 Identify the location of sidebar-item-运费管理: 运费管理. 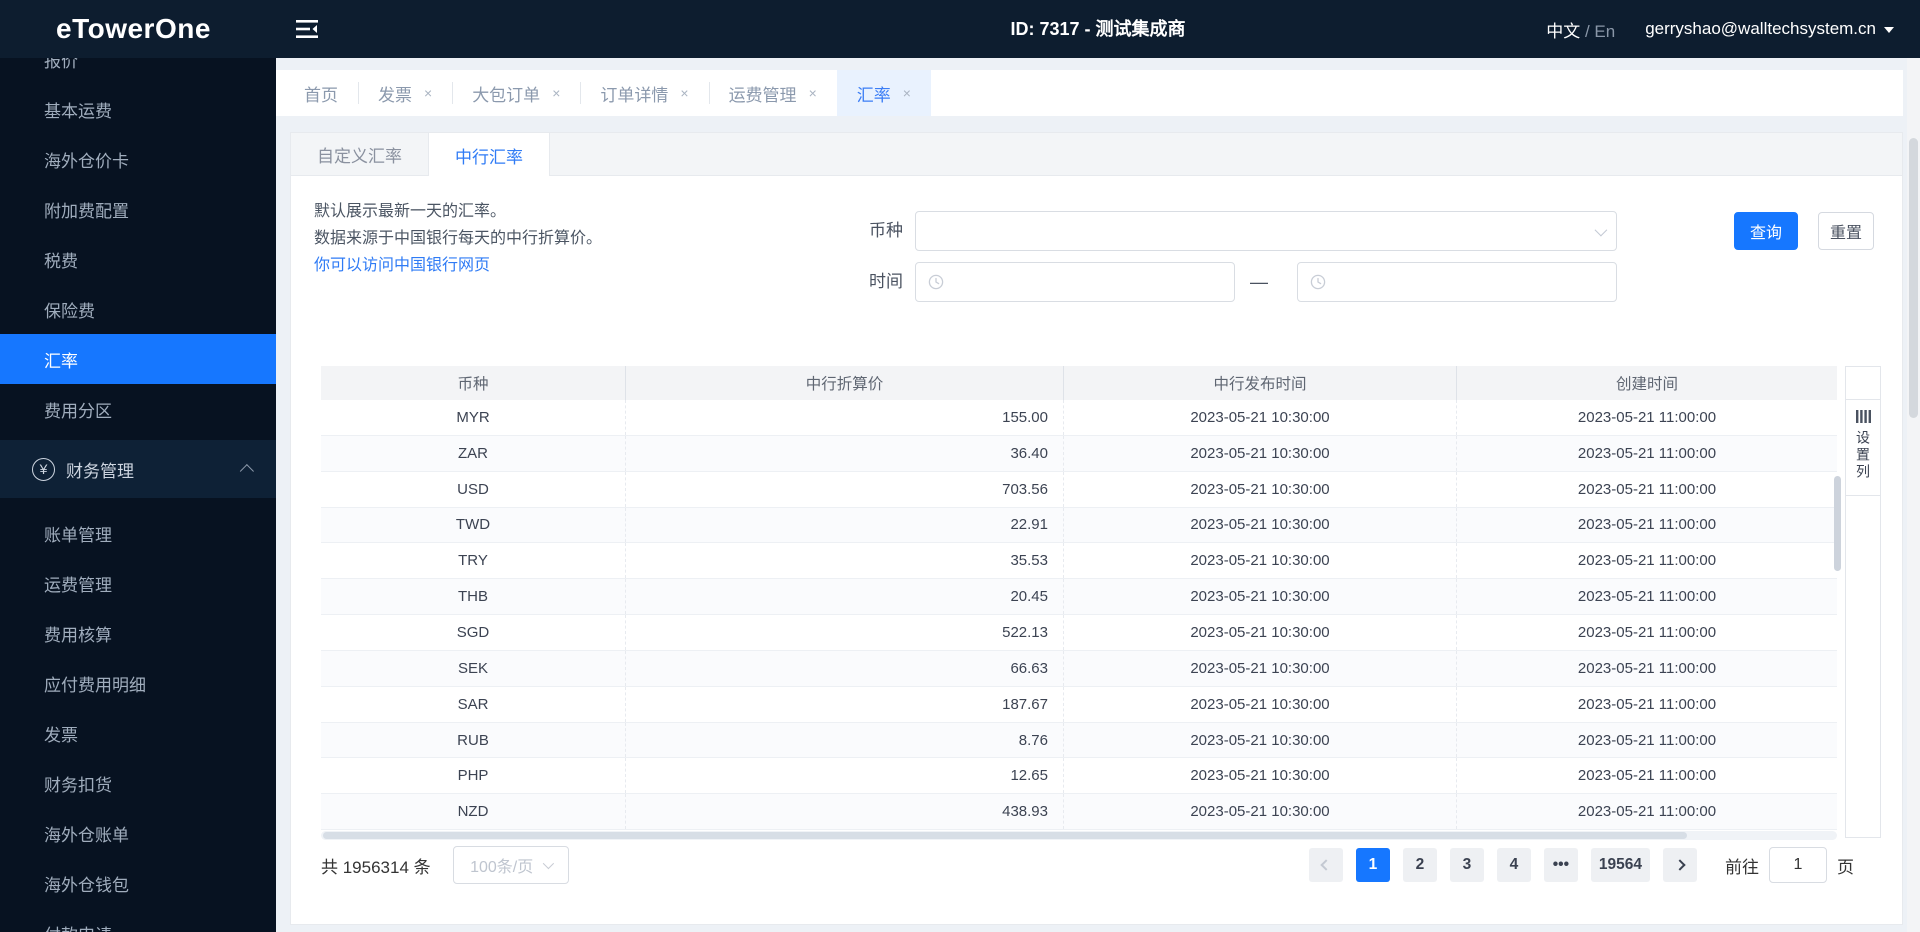
(138, 583).